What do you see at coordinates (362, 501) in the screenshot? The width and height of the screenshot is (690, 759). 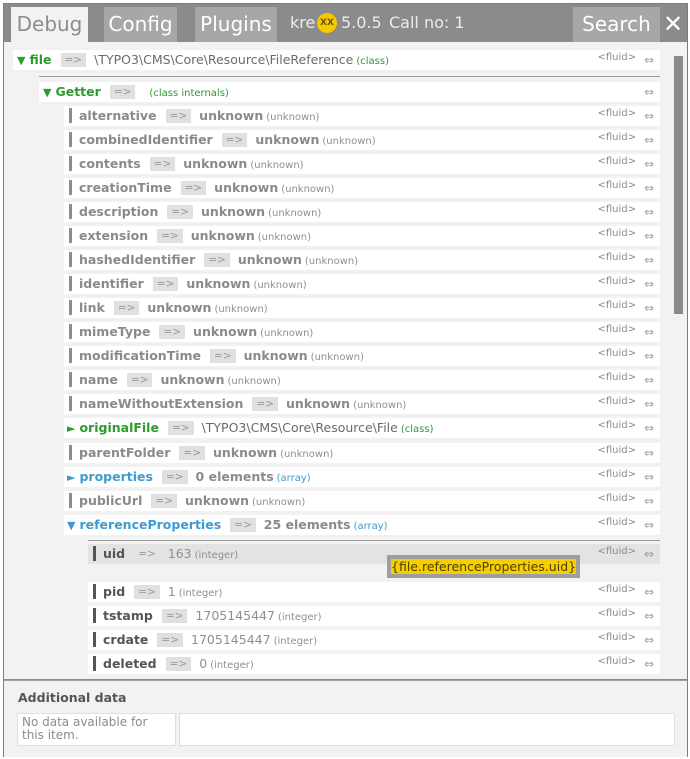 I see `tree-row-publicurl: publicUrl => unknown (unknown) <fluid> ⇔` at bounding box center [362, 501].